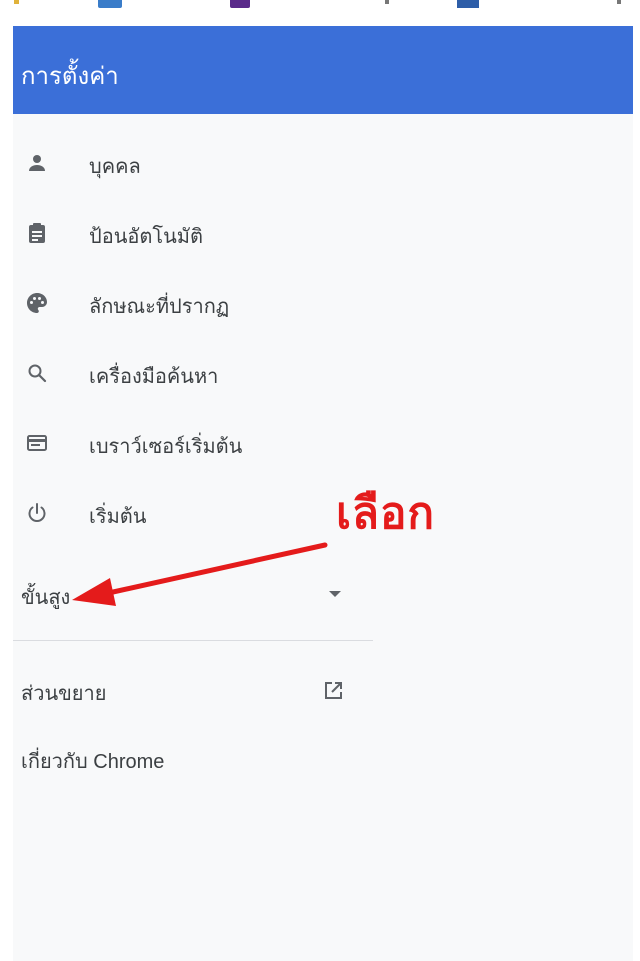 This screenshot has width=640, height=961. Describe the element at coordinates (335, 594) in the screenshot. I see `caret-down-icon` at that location.